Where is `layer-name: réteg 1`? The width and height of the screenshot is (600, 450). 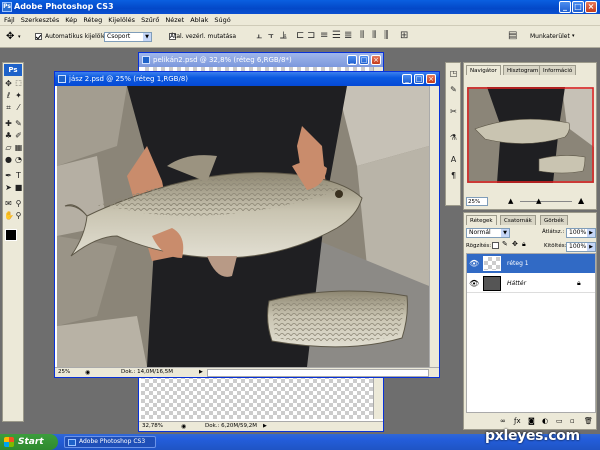
layer-name: réteg 1 is located at coordinates (518, 263).